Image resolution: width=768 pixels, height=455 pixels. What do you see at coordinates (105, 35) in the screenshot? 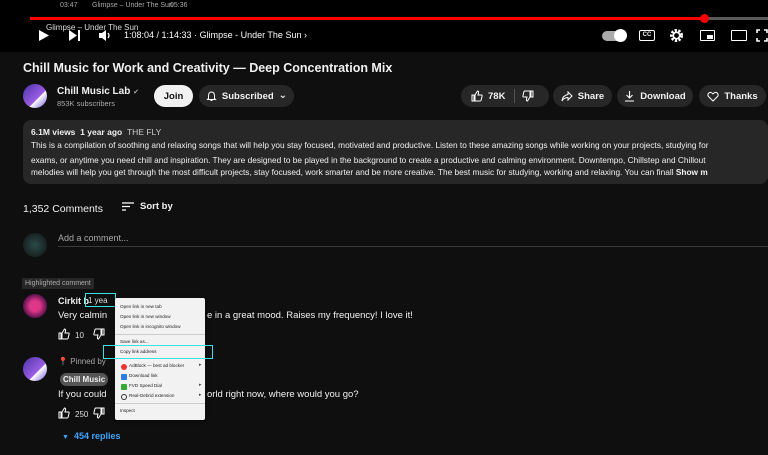
I see `volume-icon` at bounding box center [105, 35].